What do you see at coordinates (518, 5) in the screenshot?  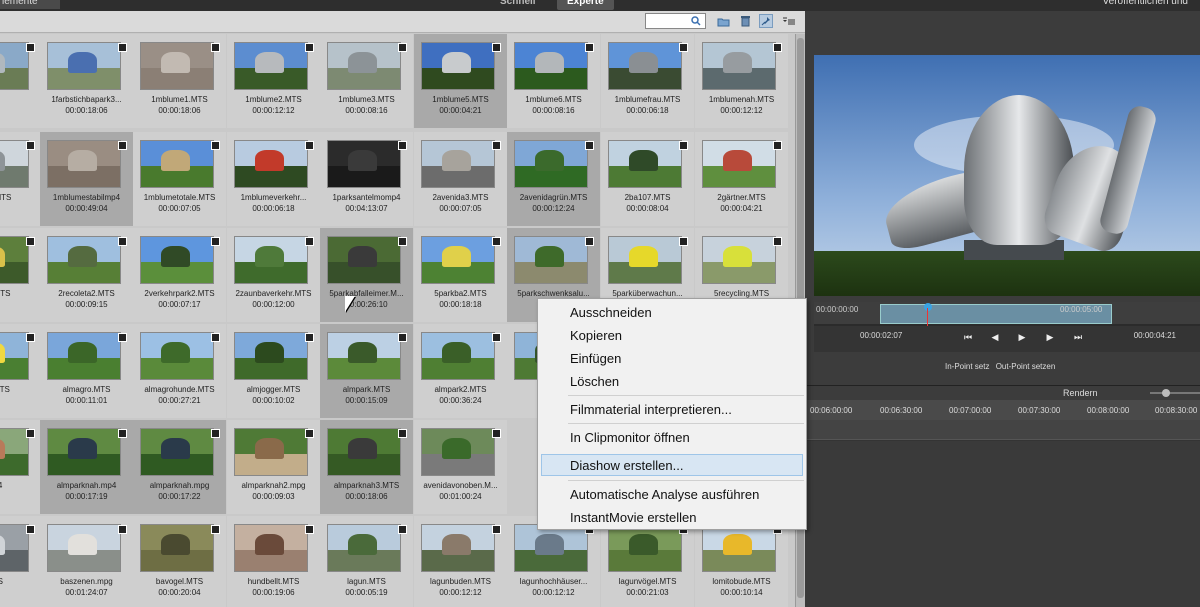 I see `tab-quick: Schnell` at bounding box center [518, 5].